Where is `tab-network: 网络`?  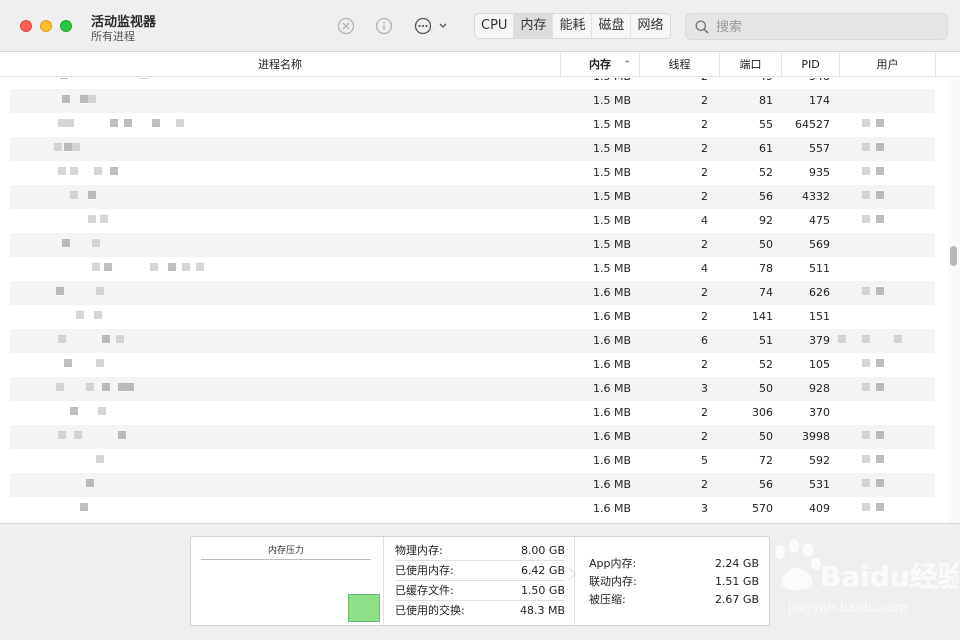
tab-network: 网络 is located at coordinates (650, 26).